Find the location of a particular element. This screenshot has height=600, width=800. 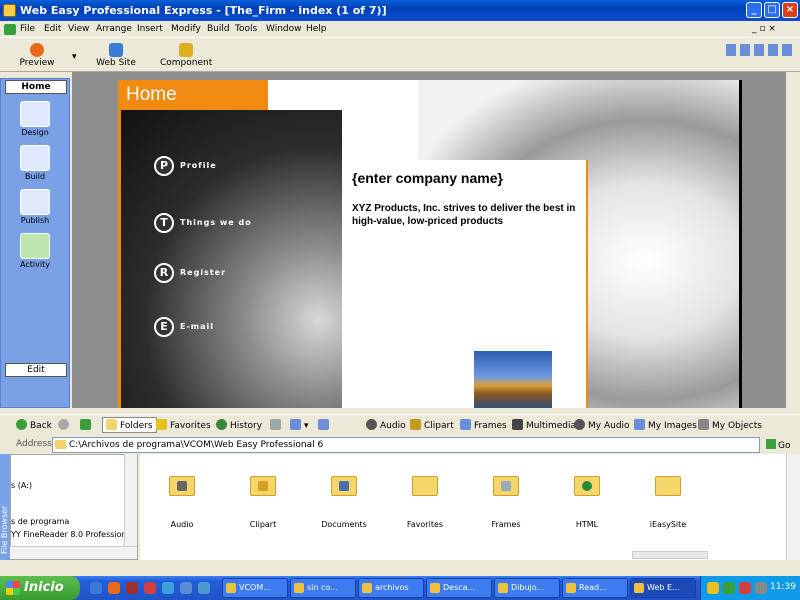

menu-build: Build is located at coordinates (218, 29).